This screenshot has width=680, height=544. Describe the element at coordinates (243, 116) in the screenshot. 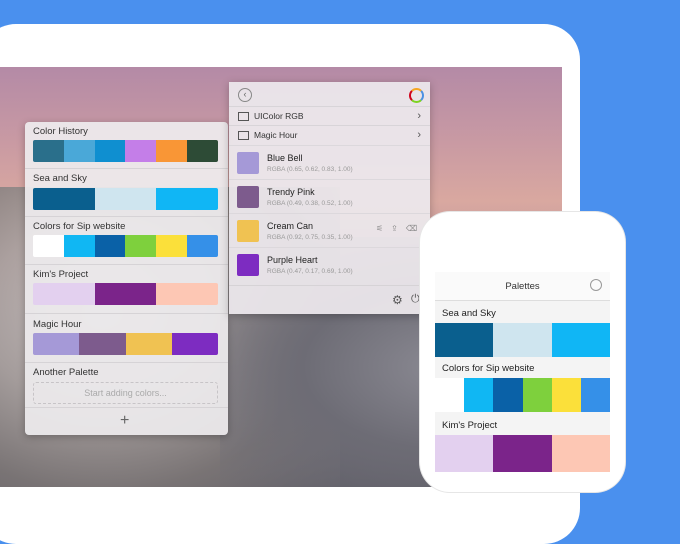

I see `display-icon` at that location.